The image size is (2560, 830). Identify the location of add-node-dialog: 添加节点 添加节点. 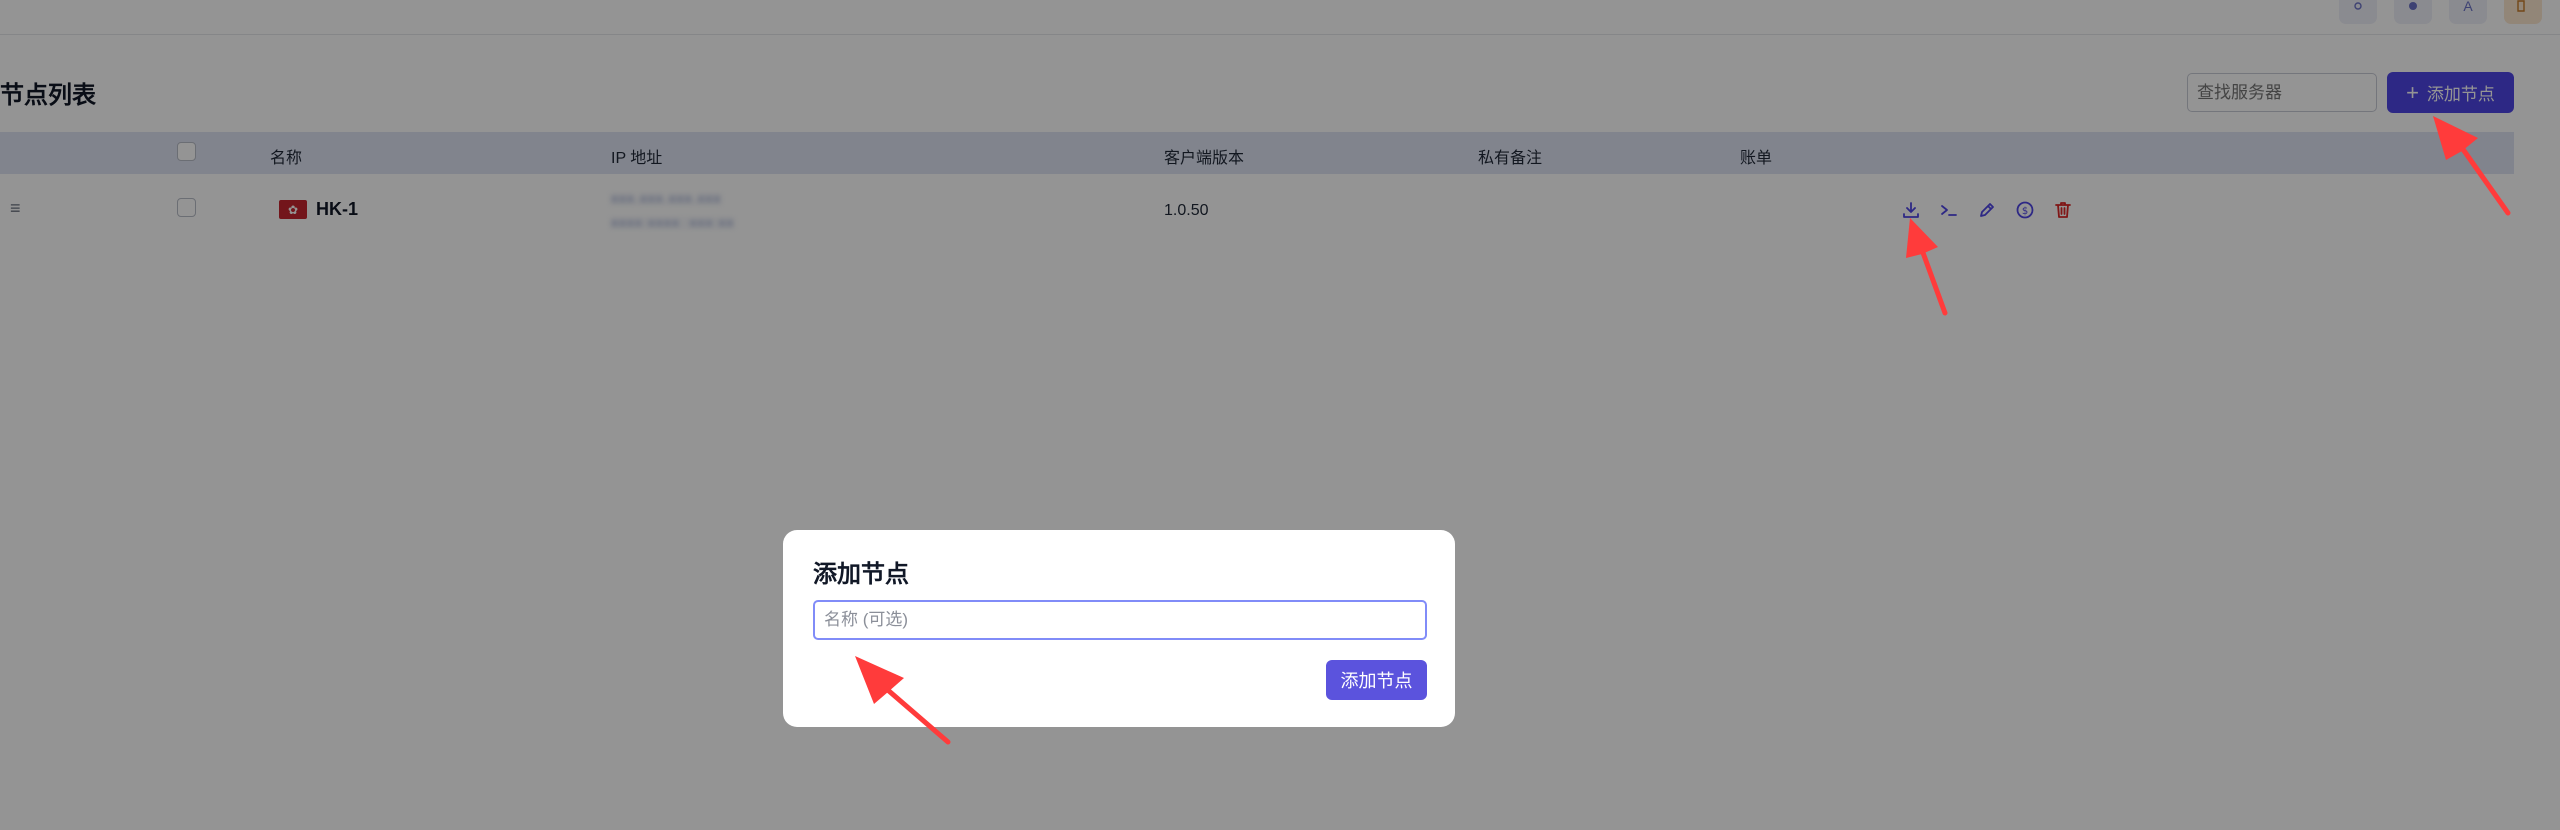
(1119, 628).